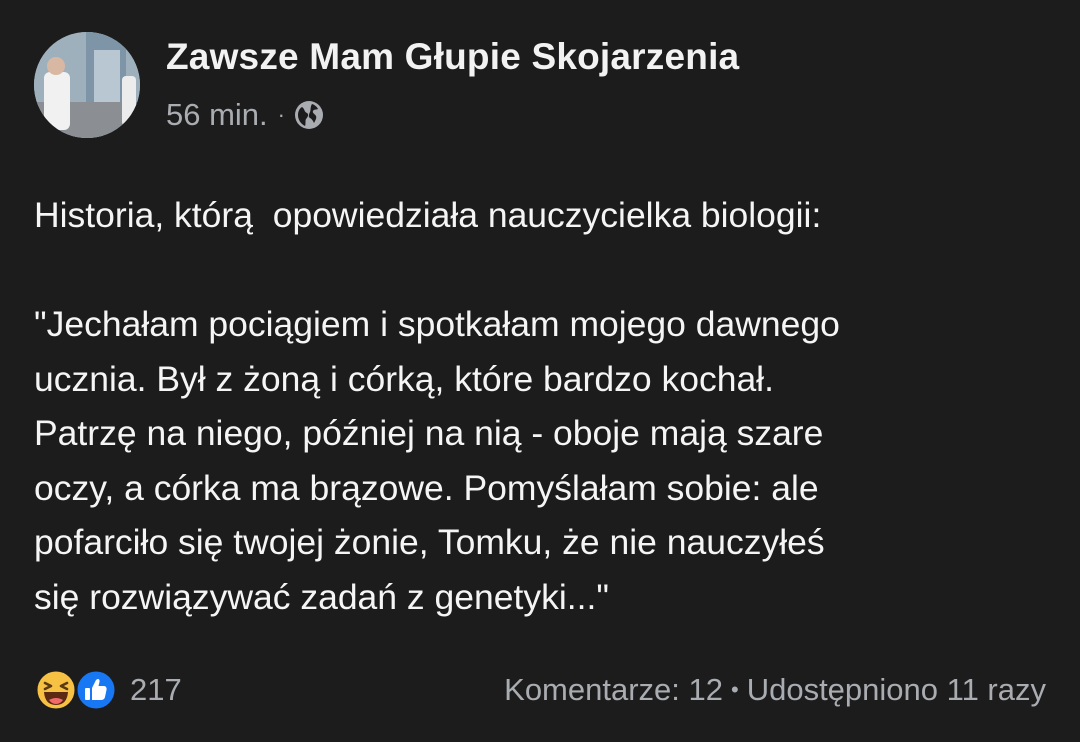 Image resolution: width=1080 pixels, height=742 pixels. I want to click on post-meta: 56 min. ·, so click(245, 115).